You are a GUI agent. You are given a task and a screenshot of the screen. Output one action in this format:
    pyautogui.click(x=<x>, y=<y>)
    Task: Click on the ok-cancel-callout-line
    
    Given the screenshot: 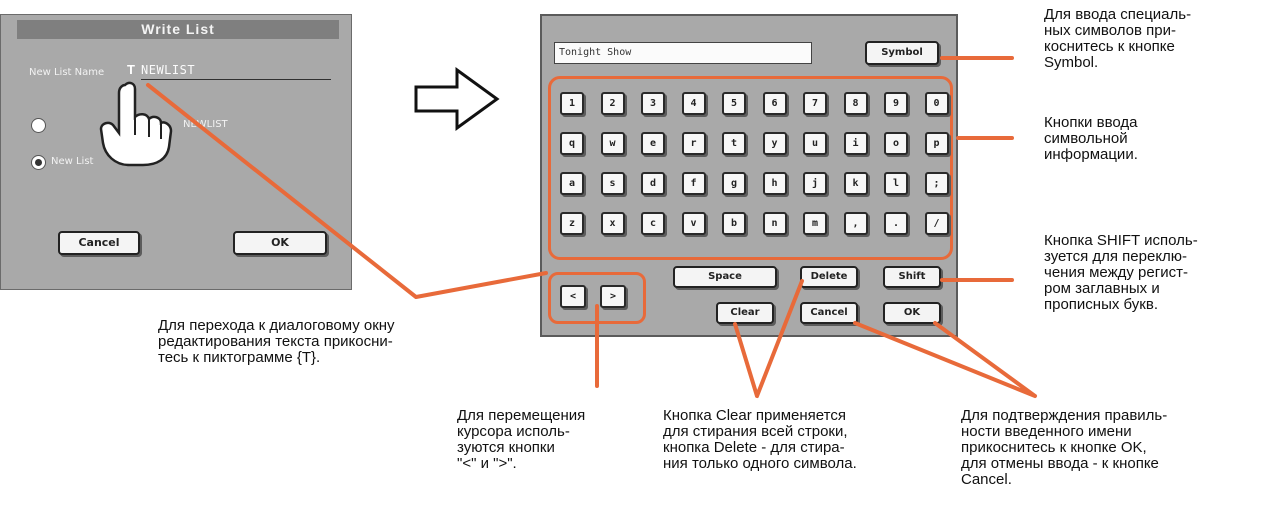 What is the action you would take?
    pyautogui.click(x=945, y=359)
    